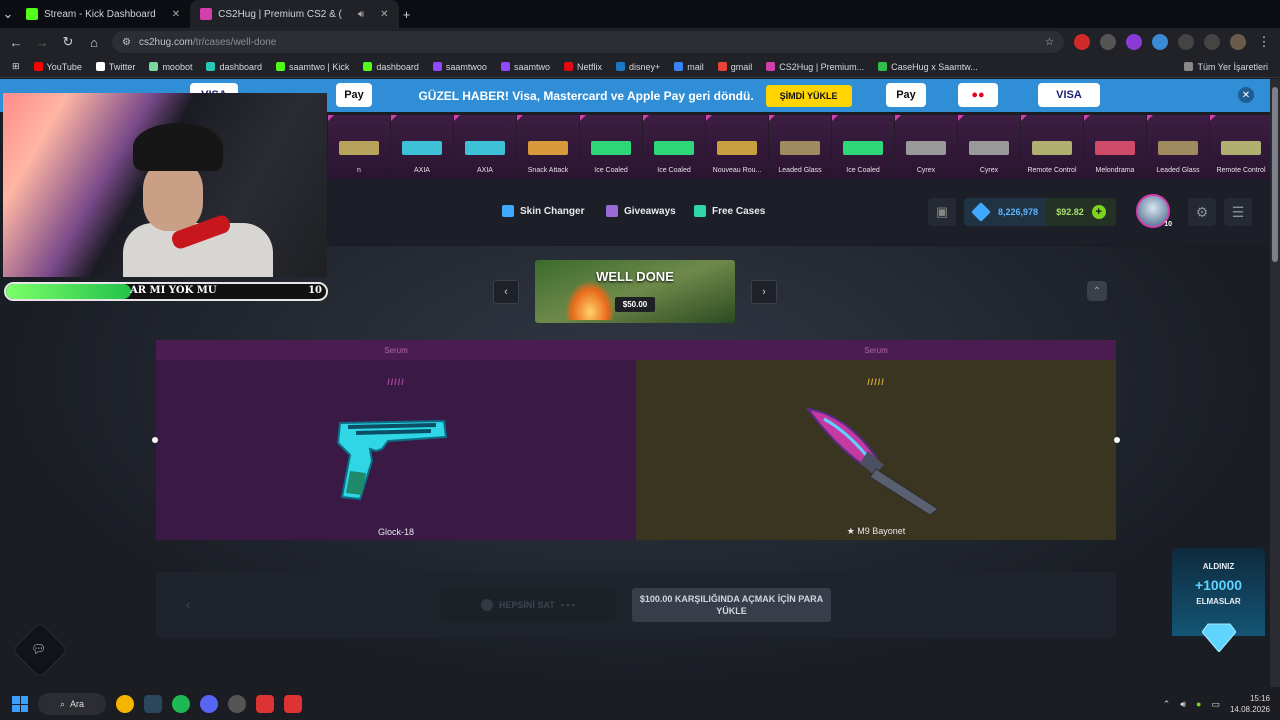 This screenshot has height=720, width=1280. I want to click on system-tray: ⌃ 🔊︎ ● ▭ 15:16 14.08.2026, so click(1216, 704).